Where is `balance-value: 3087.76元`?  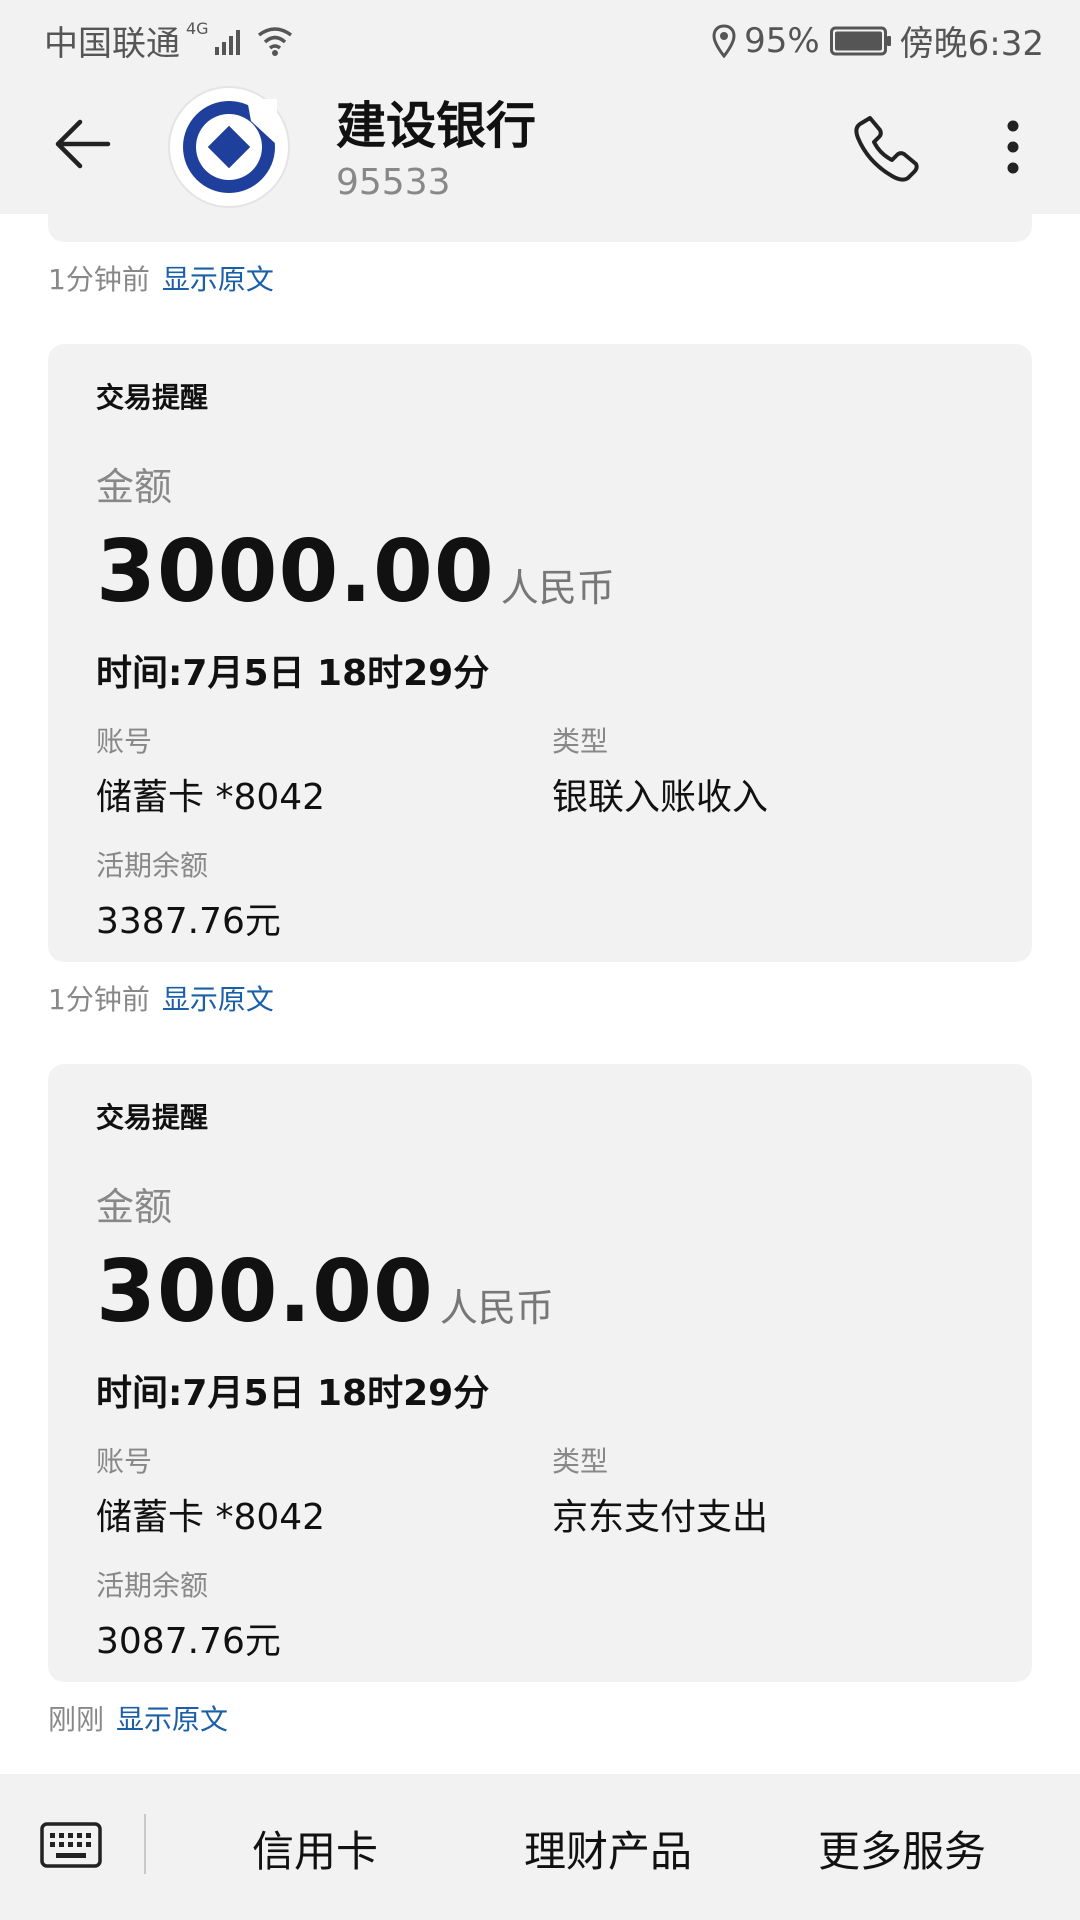 balance-value: 3087.76元 is located at coordinates (188, 1641).